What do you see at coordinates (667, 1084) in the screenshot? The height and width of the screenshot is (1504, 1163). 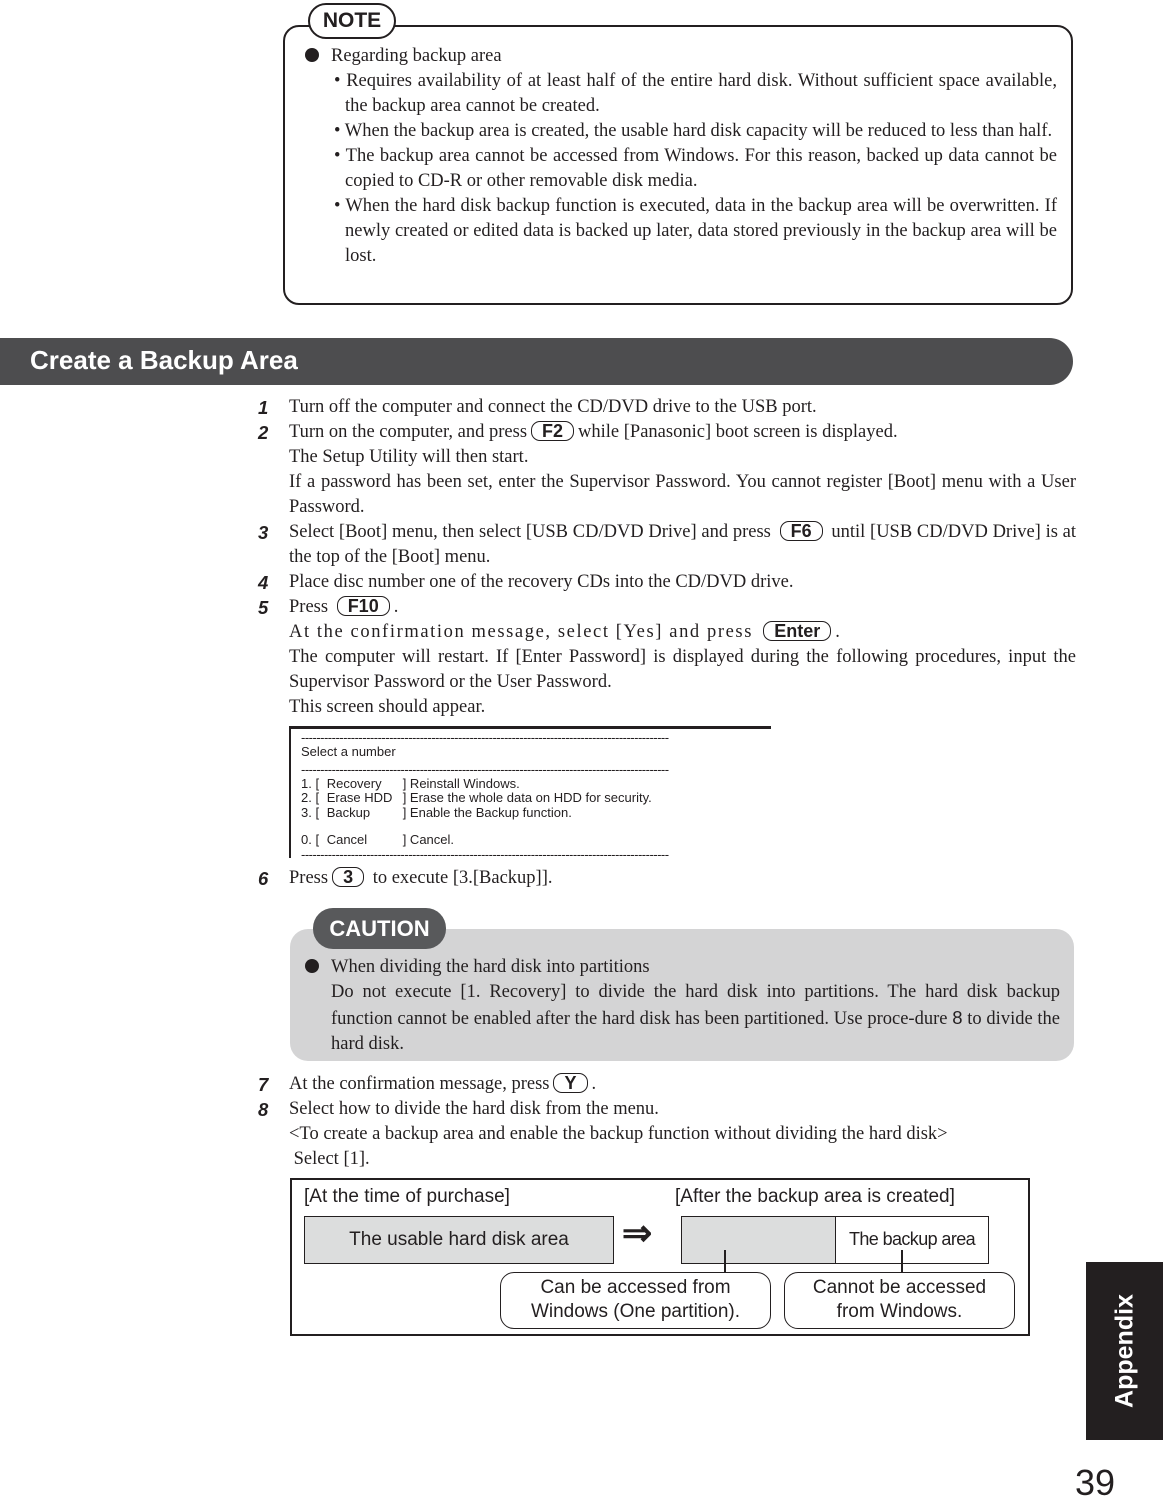 I see `step-7: 7 At the confirmation message, press Y.` at bounding box center [667, 1084].